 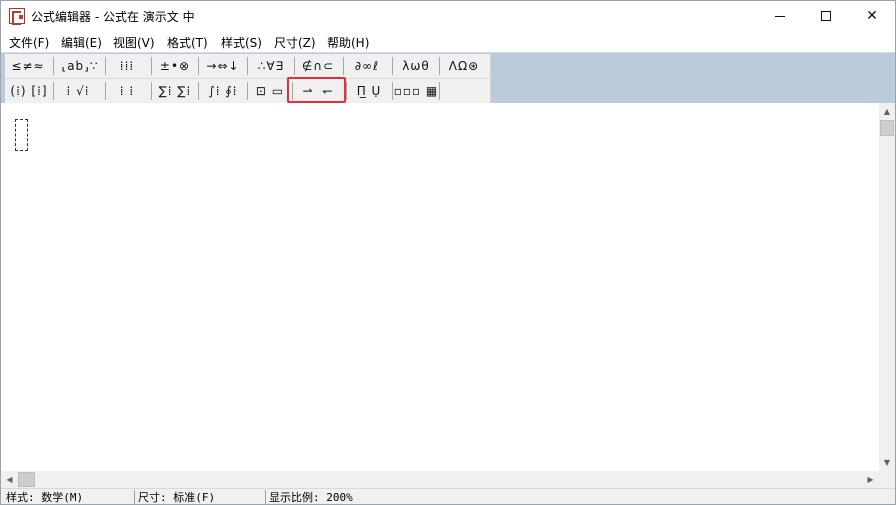 I want to click on horizontal-scrollbar: ◀ ▶, so click(x=440, y=479).